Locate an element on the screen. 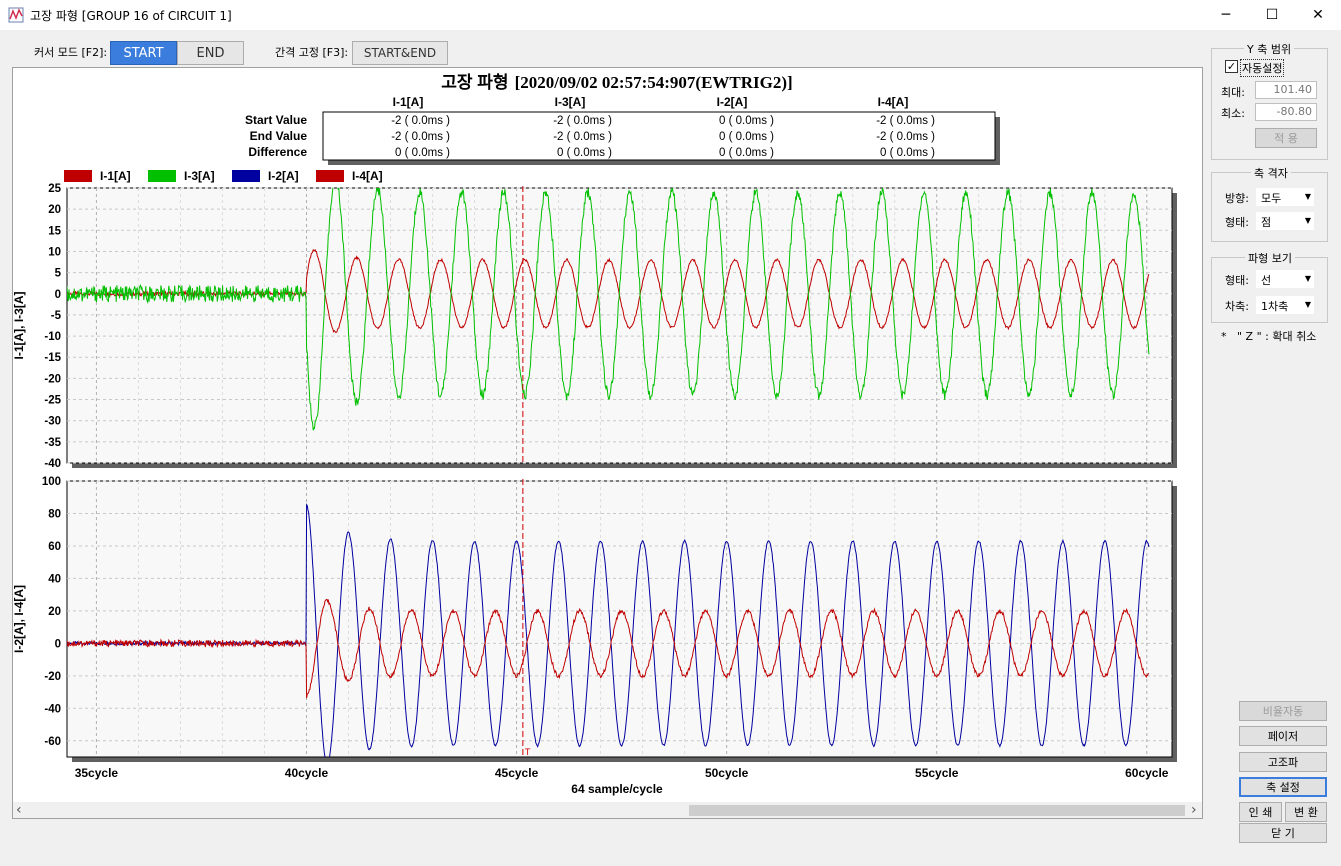 This screenshot has width=1341, height=866. window-title: 고장 파형 [GROUP 16 of CIRCUIT 1] is located at coordinates (131, 16).